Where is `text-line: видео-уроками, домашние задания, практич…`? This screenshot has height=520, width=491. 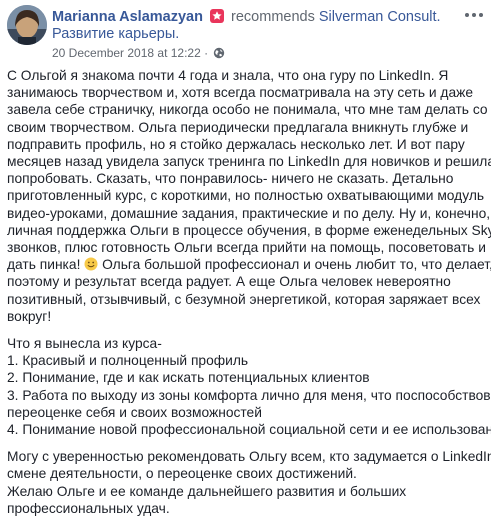
text-line: видео-уроками, домашние задания, практич… is located at coordinates (249, 213).